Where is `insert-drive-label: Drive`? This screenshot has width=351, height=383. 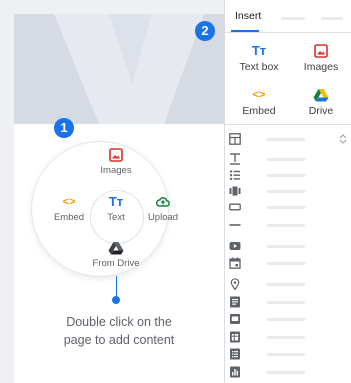
insert-drive-label: Drive is located at coordinates (321, 111).